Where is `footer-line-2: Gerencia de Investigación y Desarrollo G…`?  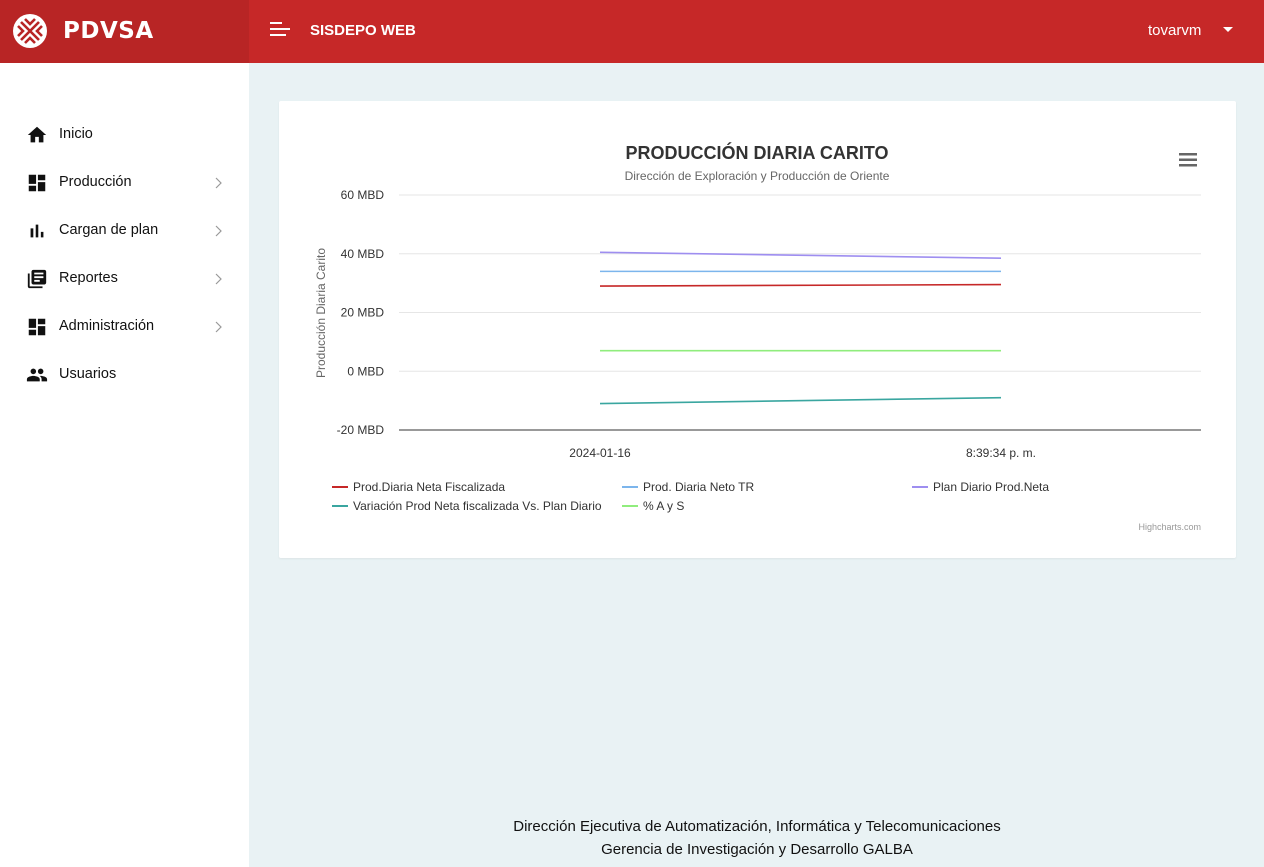 footer-line-2: Gerencia de Investigación y Desarrollo G… is located at coordinates (757, 849).